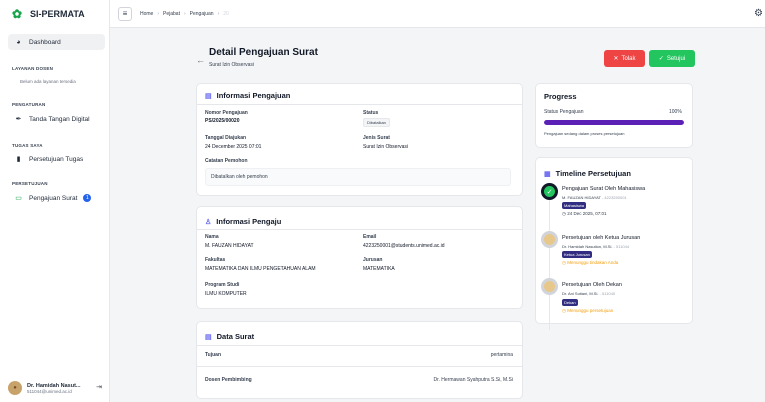  Describe the element at coordinates (146, 14) in the screenshot. I see `breadcrumb-home: Home` at that location.